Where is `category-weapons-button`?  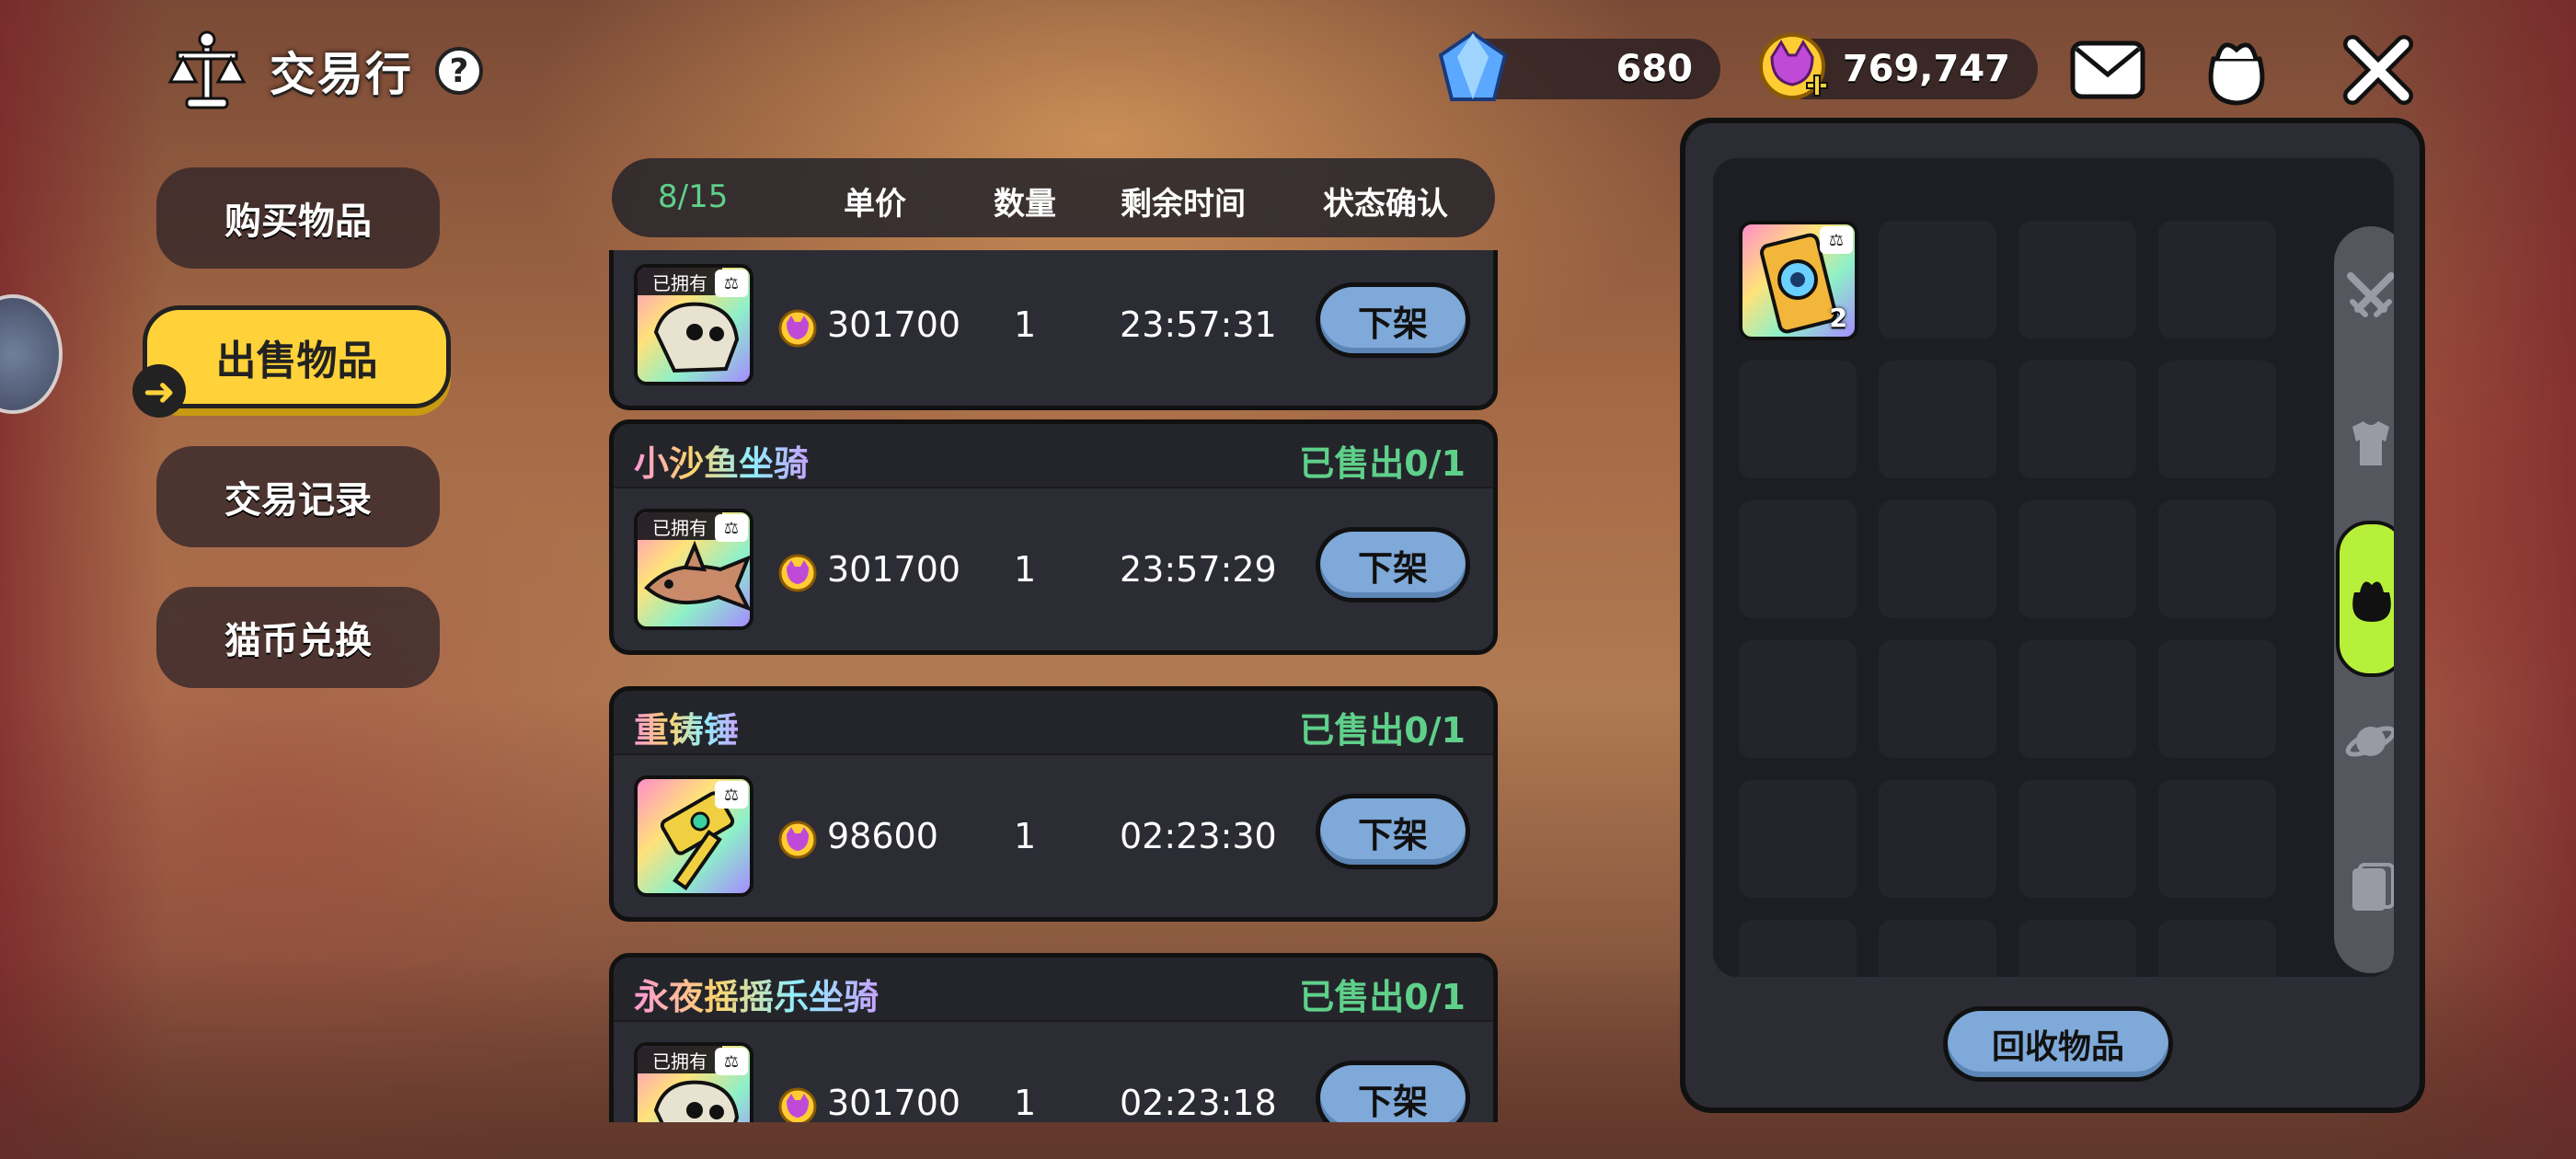
category-weapons-button is located at coordinates (2368, 296).